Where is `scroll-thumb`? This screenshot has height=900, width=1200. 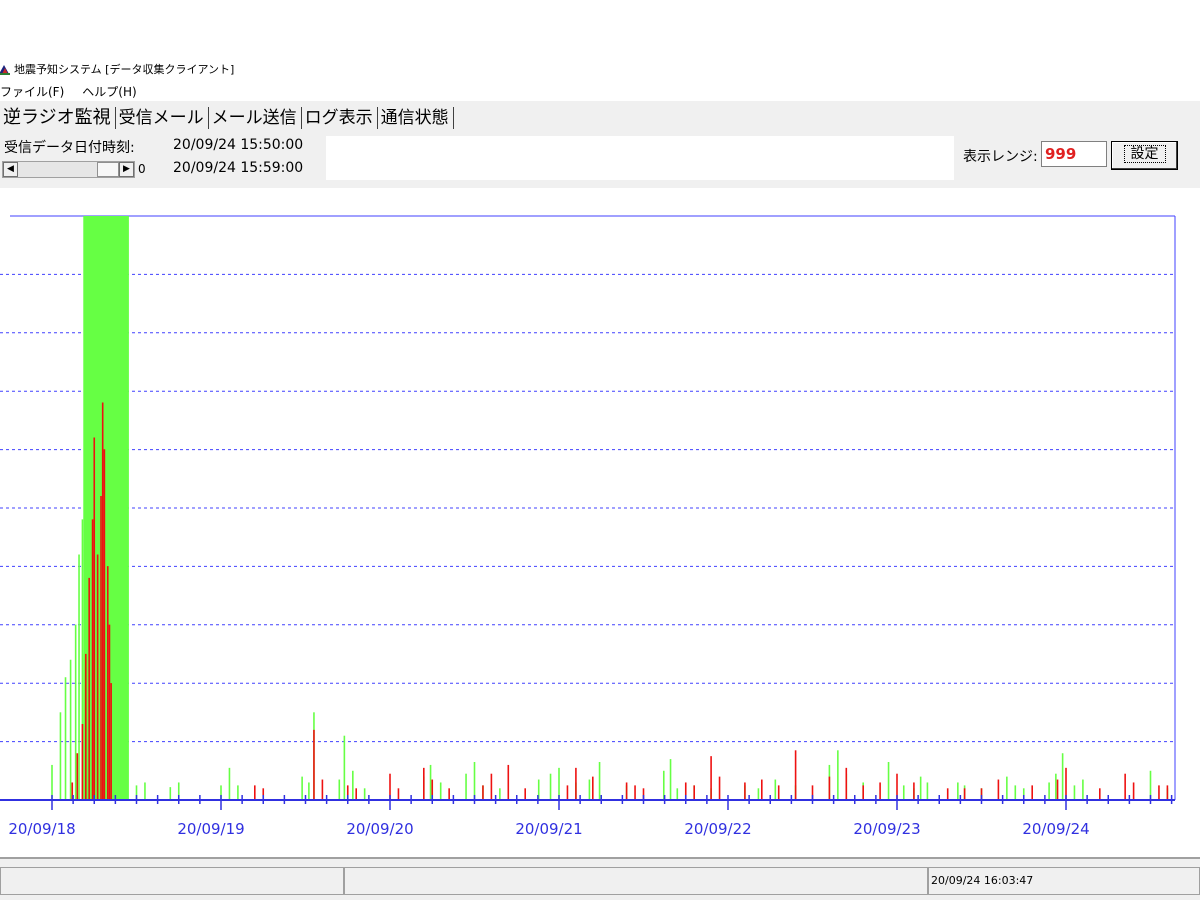
scroll-thumb is located at coordinates (108, 169).